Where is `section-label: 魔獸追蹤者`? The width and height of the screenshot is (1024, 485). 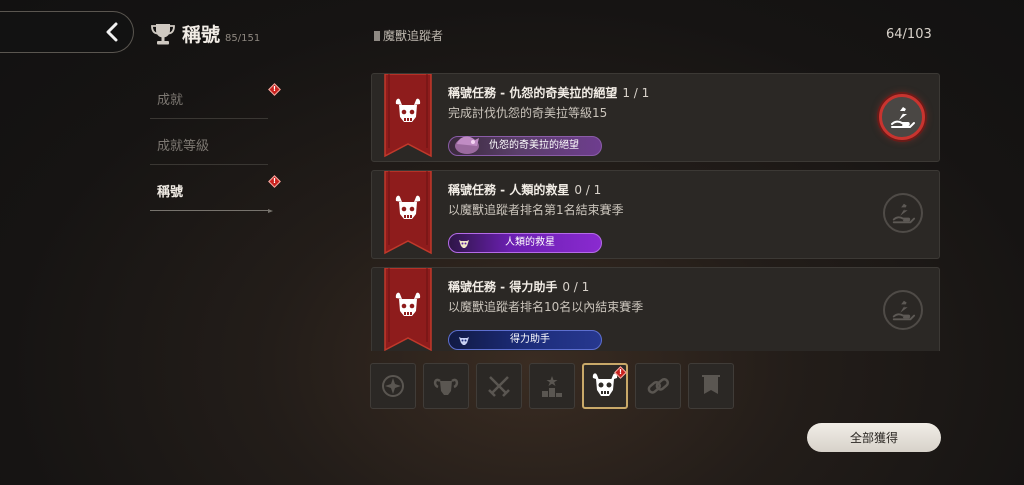
section-label: 魔獸追蹤者 is located at coordinates (408, 35).